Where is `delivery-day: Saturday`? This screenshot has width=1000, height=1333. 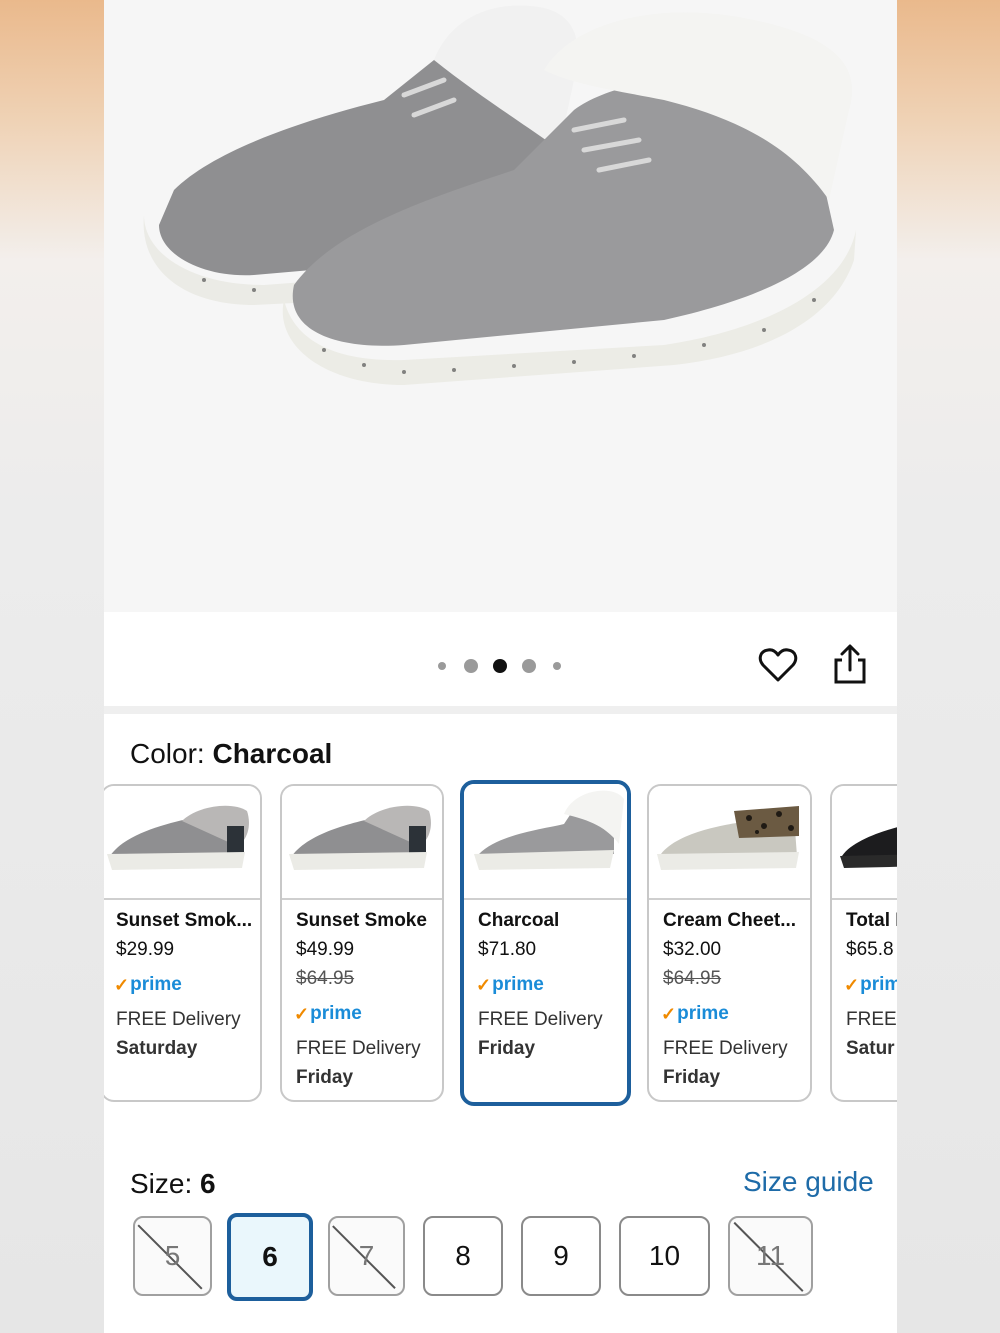 delivery-day: Saturday is located at coordinates (157, 1048).